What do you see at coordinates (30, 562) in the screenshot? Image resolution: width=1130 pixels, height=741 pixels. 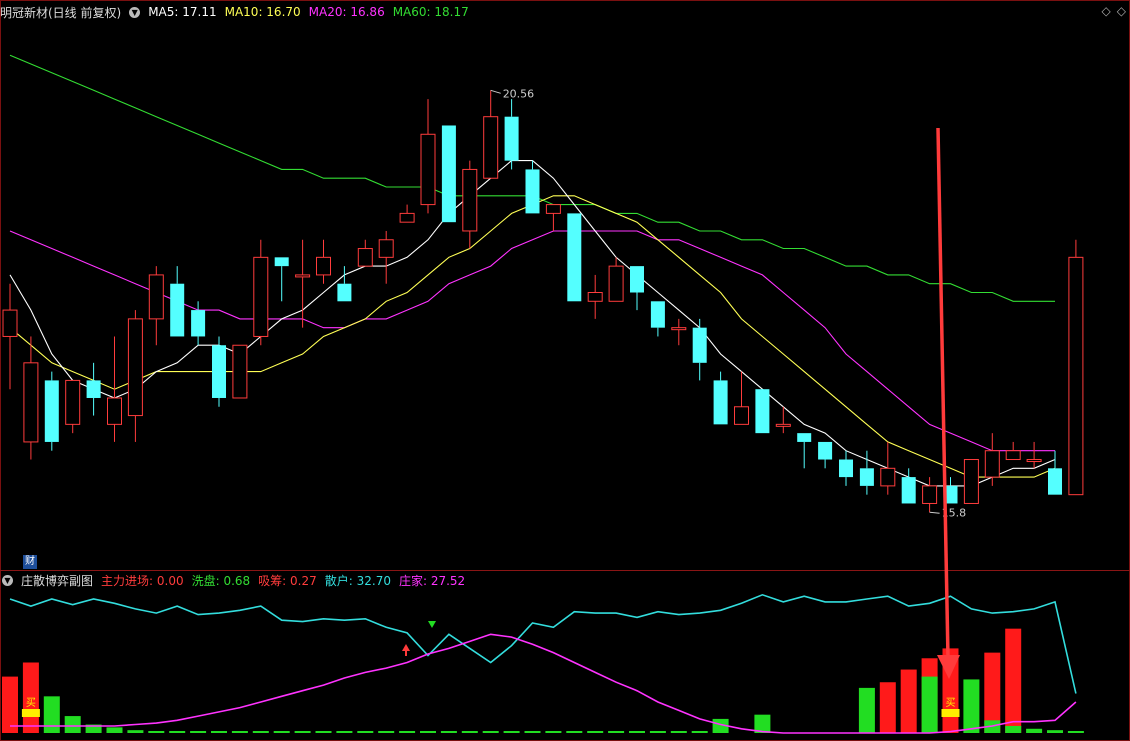 I see `finance-badge: 财` at bounding box center [30, 562].